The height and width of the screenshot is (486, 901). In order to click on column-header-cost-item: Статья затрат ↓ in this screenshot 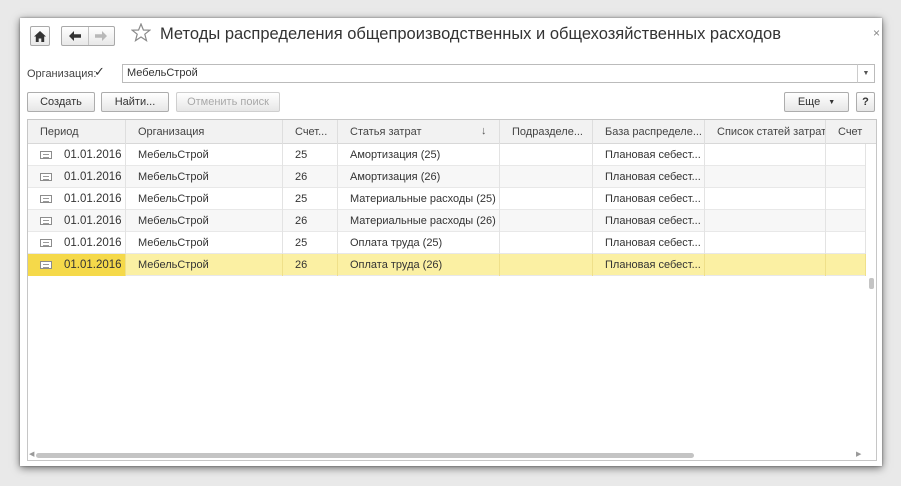, I will do `click(419, 132)`.